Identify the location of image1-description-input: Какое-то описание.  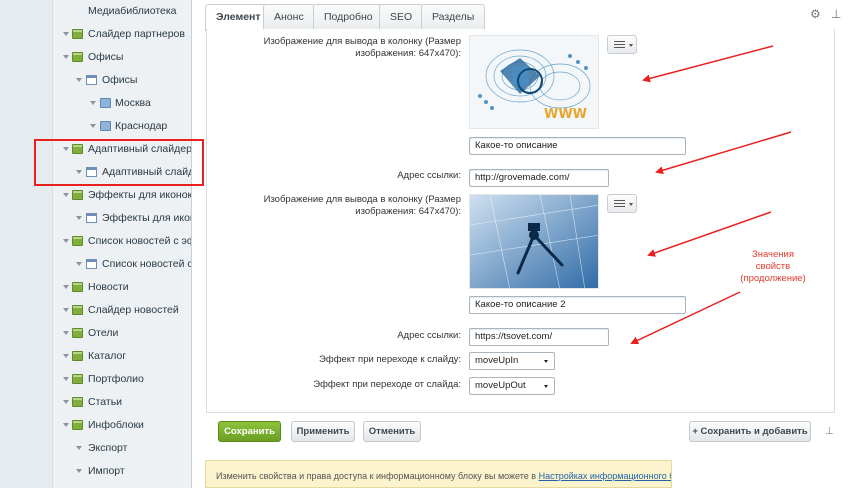
(577, 146).